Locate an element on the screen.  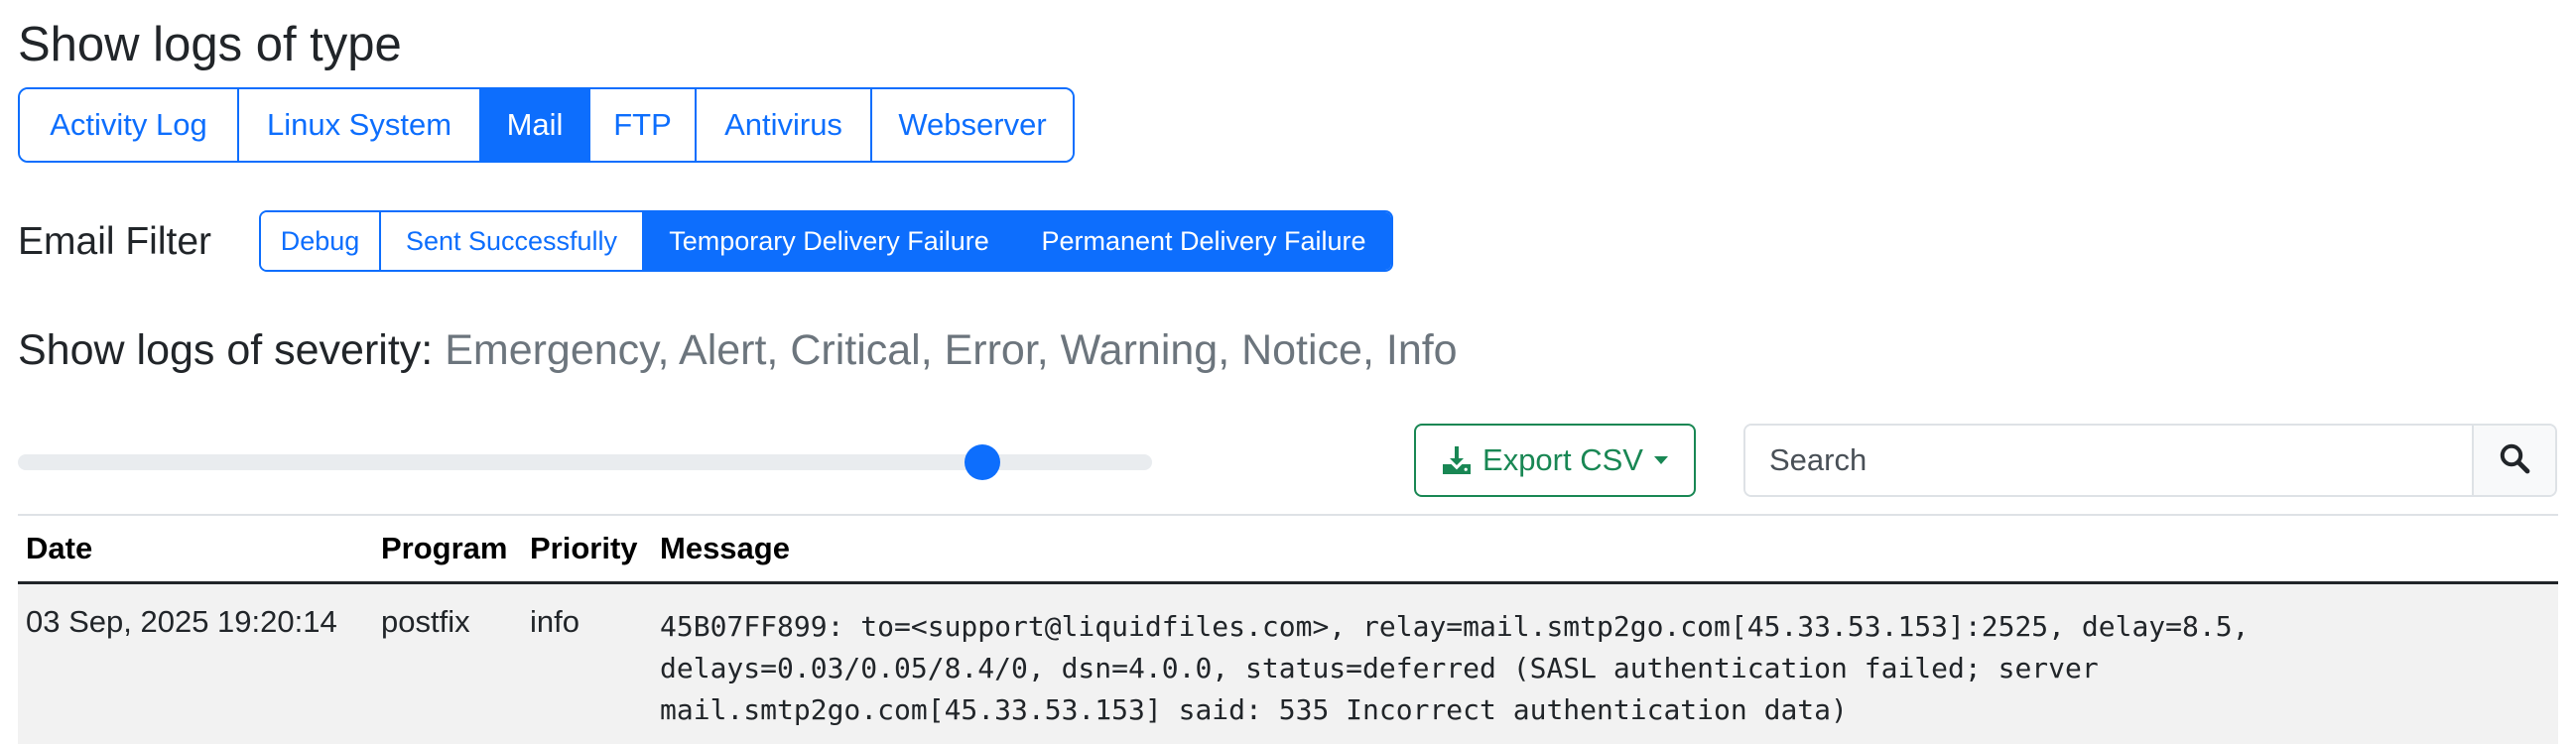
cell-date: 03 Sep, 2025 19:20:14 is located at coordinates (182, 621).